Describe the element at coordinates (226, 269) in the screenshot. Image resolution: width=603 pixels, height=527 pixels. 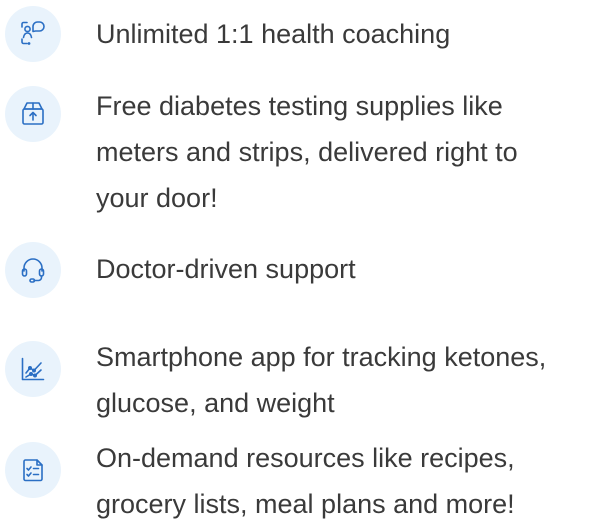
I see `benefit-text: Doctor-driven support` at that location.